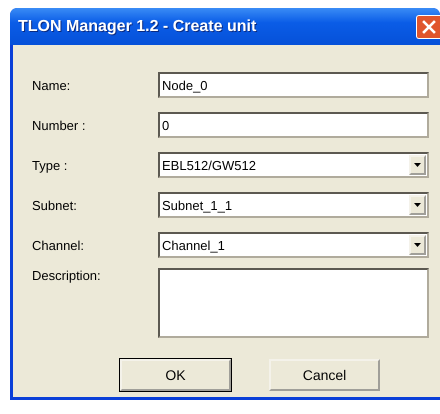 The width and height of the screenshot is (440, 414). Describe the element at coordinates (293, 205) in the screenshot. I see `dropdown-field: Subnet_1_1` at that location.